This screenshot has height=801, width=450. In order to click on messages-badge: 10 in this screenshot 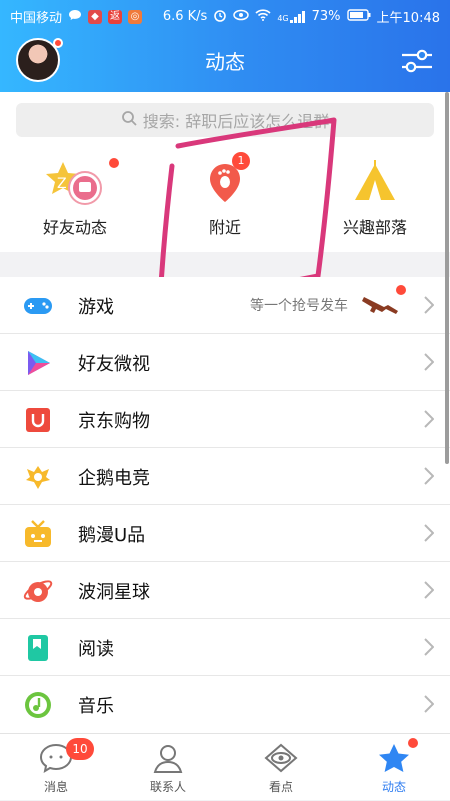, I will do `click(80, 749)`.